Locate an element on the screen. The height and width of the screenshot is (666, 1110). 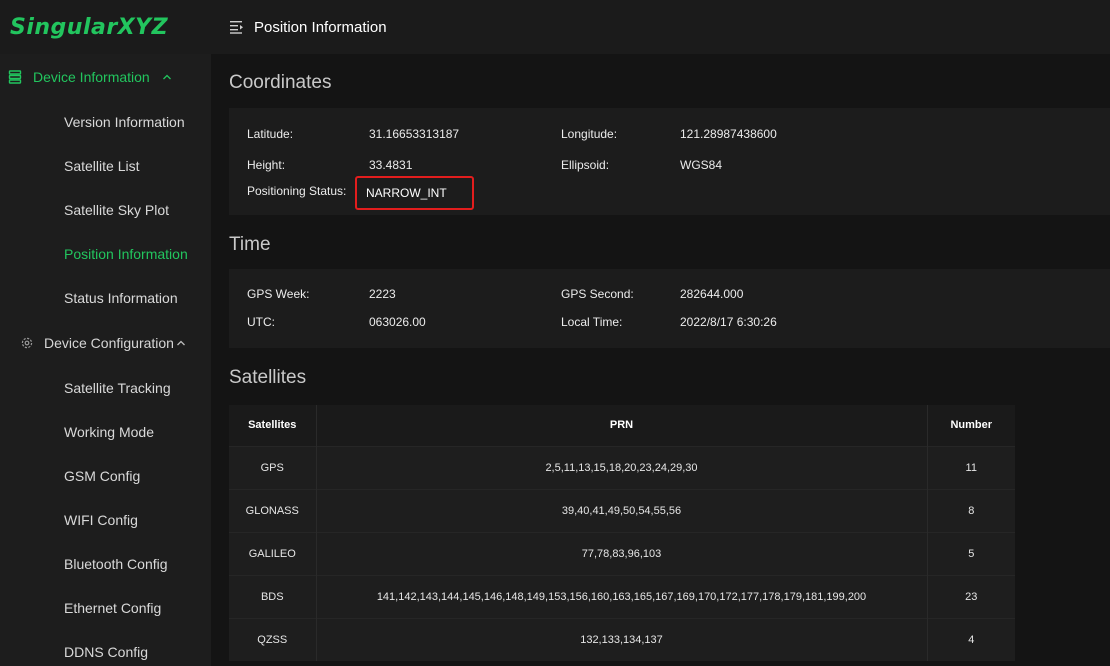
satellite-system-cell: GALILEO is located at coordinates (273, 553).